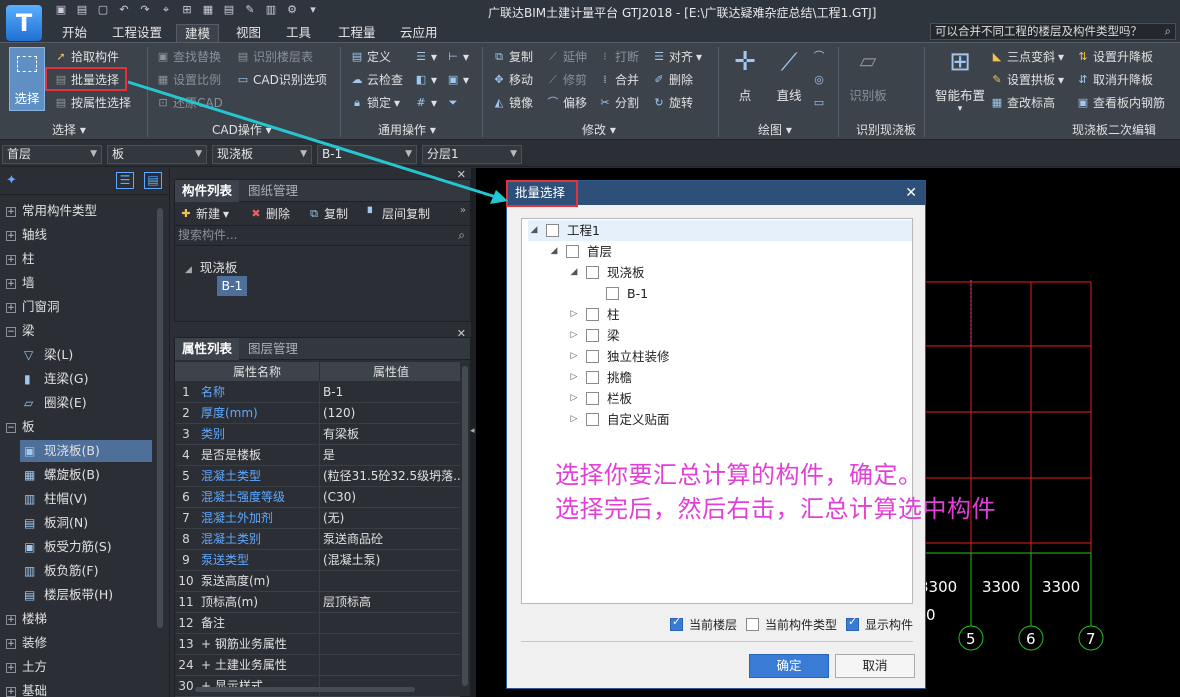 The height and width of the screenshot is (697, 1180). I want to click on new-component-button: ✚ 新建 ▾, so click(204, 214).